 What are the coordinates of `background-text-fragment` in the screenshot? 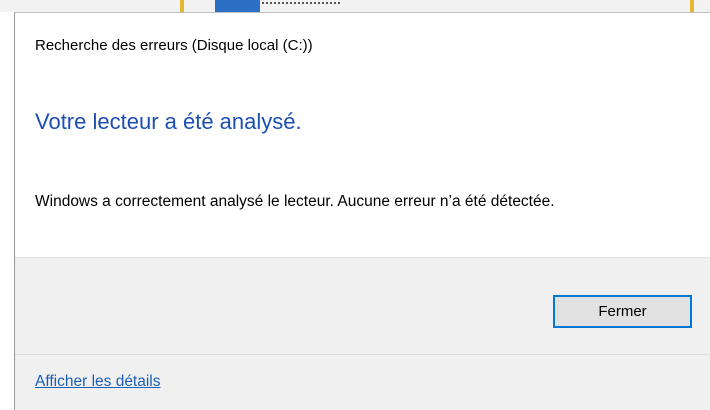 It's located at (301, 7).